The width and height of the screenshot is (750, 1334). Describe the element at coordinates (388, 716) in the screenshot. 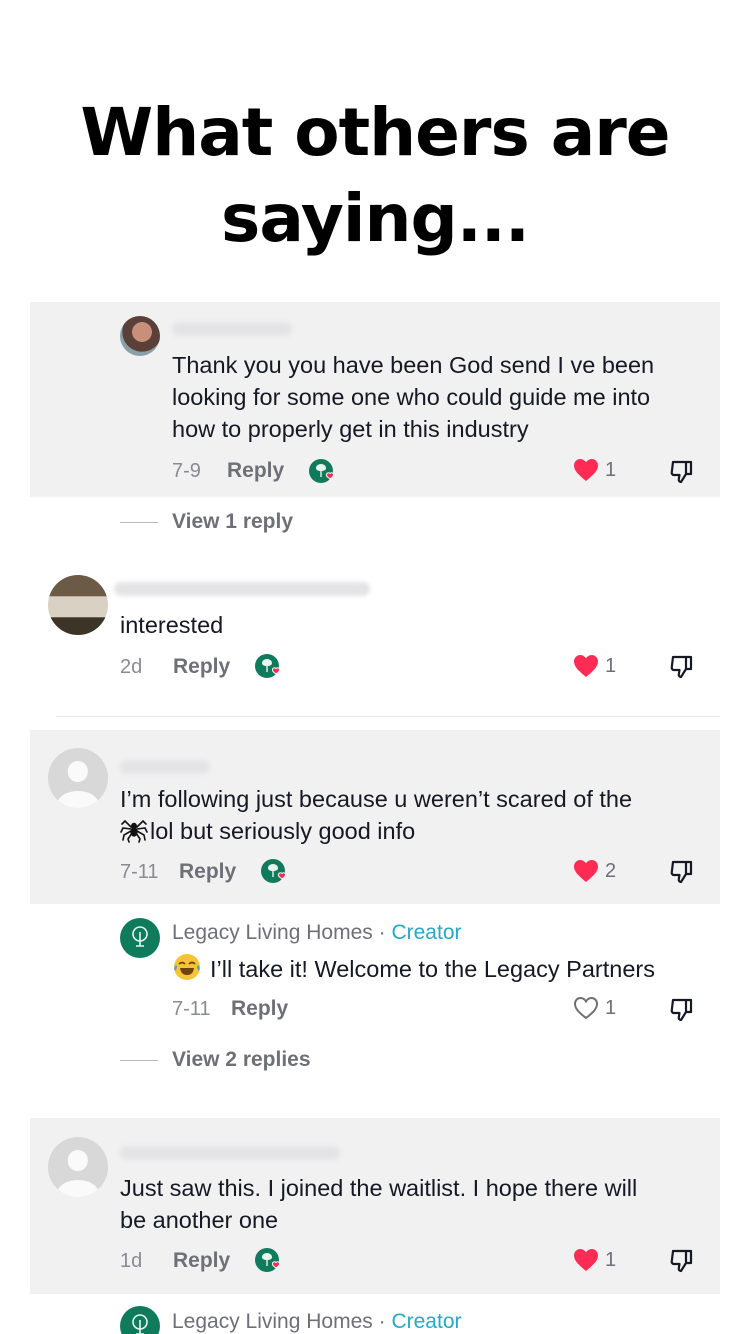

I see `divider` at that location.